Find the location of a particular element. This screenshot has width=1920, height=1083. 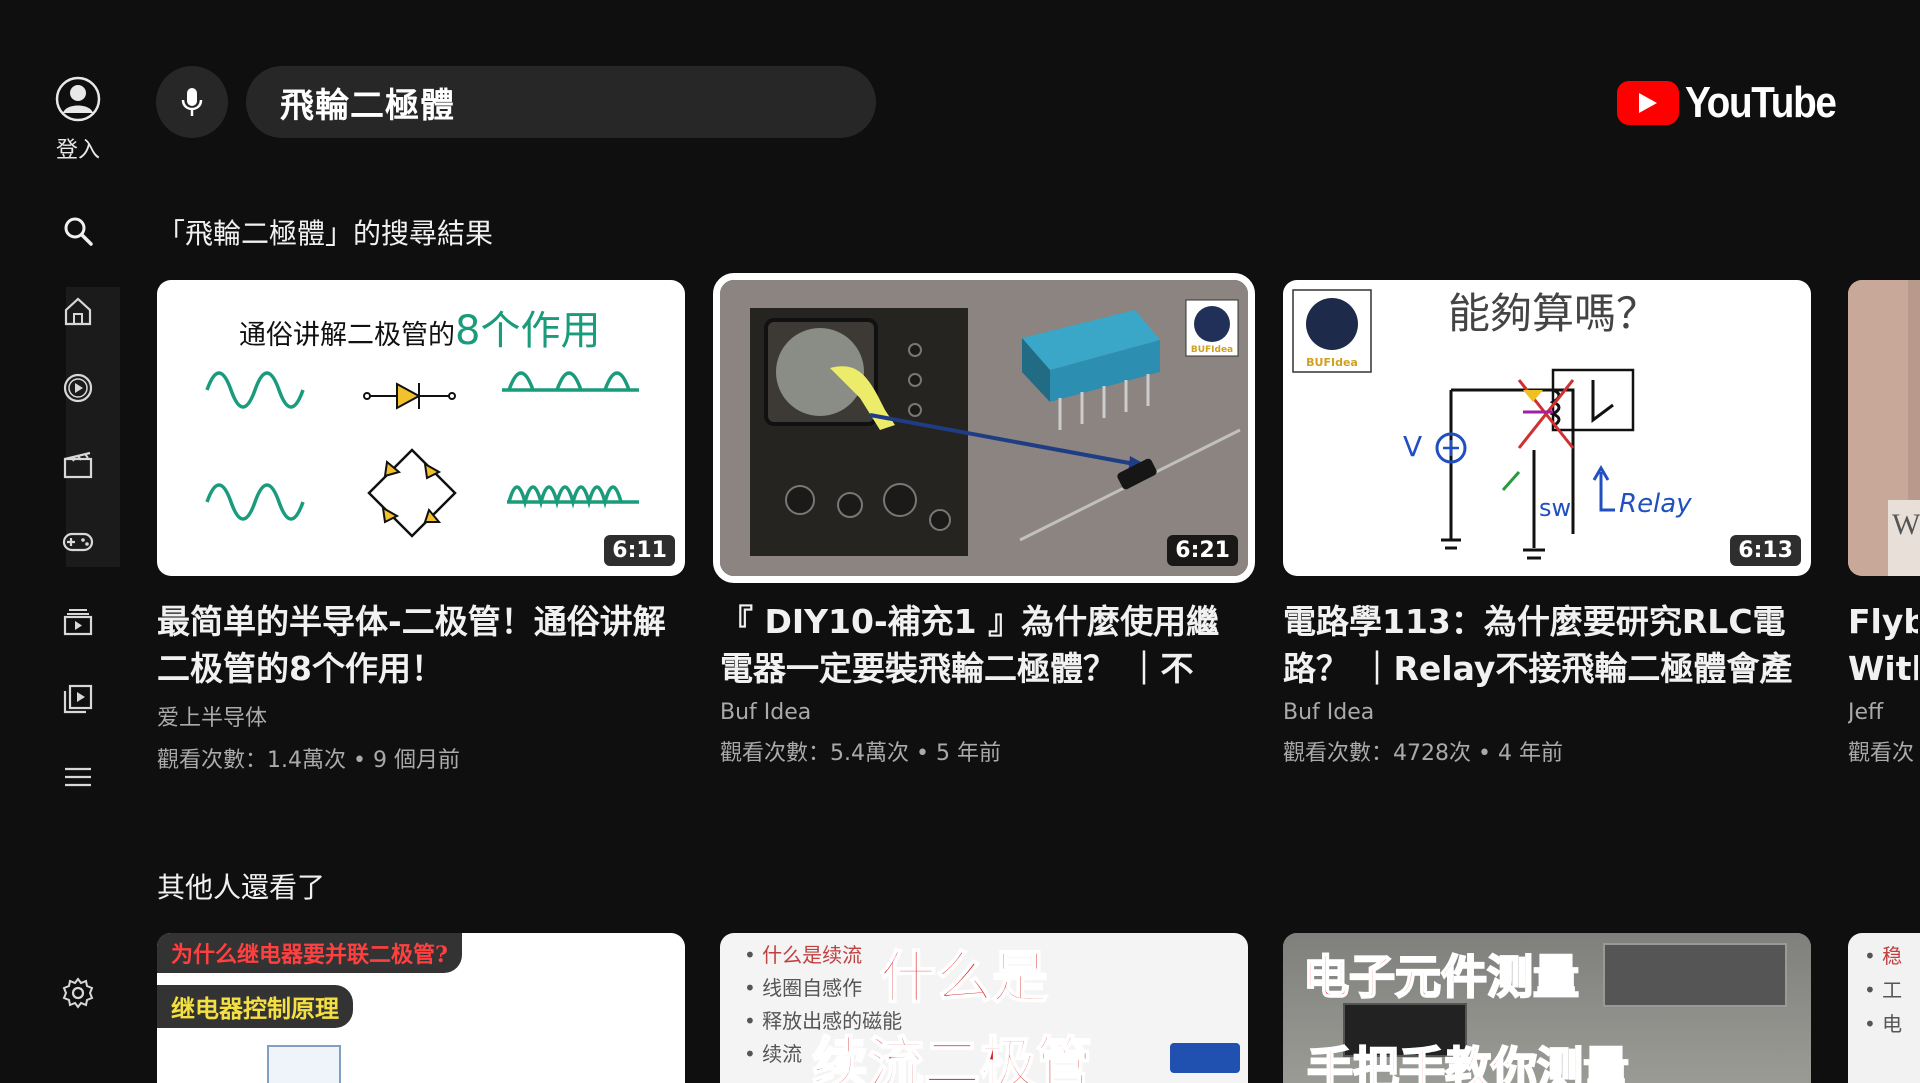

video-card: 通俗讲解二极管的8个作用 6:11 最简单的半导体-二极管！通俗讲解二极管的8个 is located at coordinates (421, 527).